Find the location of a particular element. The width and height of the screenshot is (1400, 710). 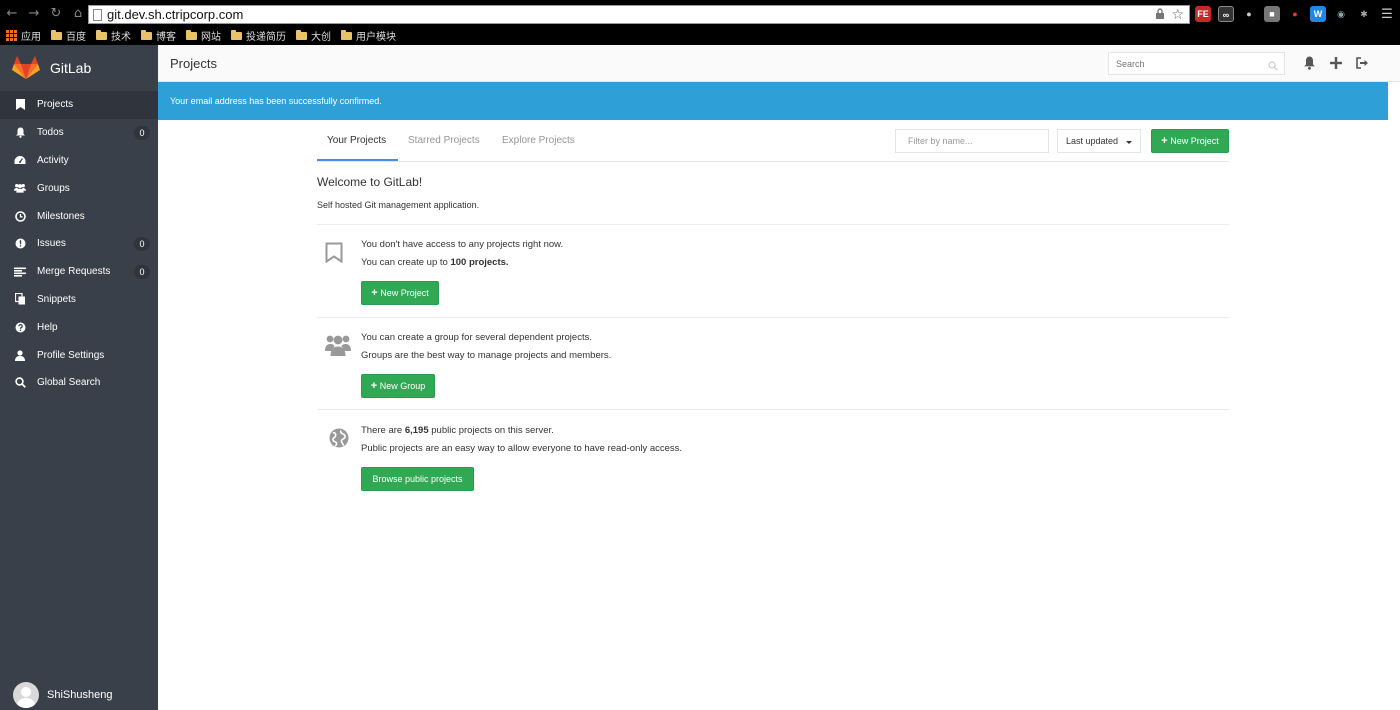

forward-icon: → is located at coordinates (34, 14).